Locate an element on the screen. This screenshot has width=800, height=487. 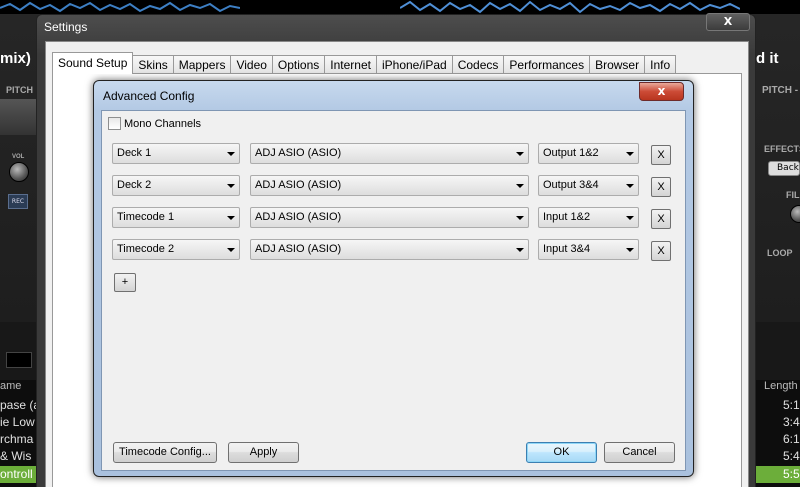
channel-select-4: Timecode 2 is located at coordinates (176, 249).